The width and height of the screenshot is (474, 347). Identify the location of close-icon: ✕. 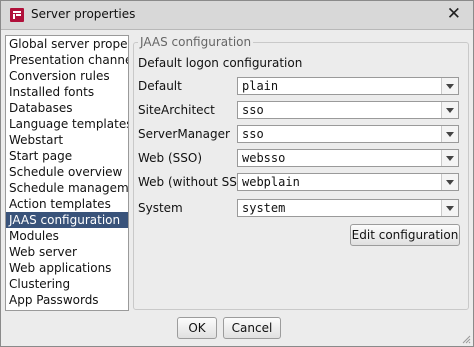
(454, 14).